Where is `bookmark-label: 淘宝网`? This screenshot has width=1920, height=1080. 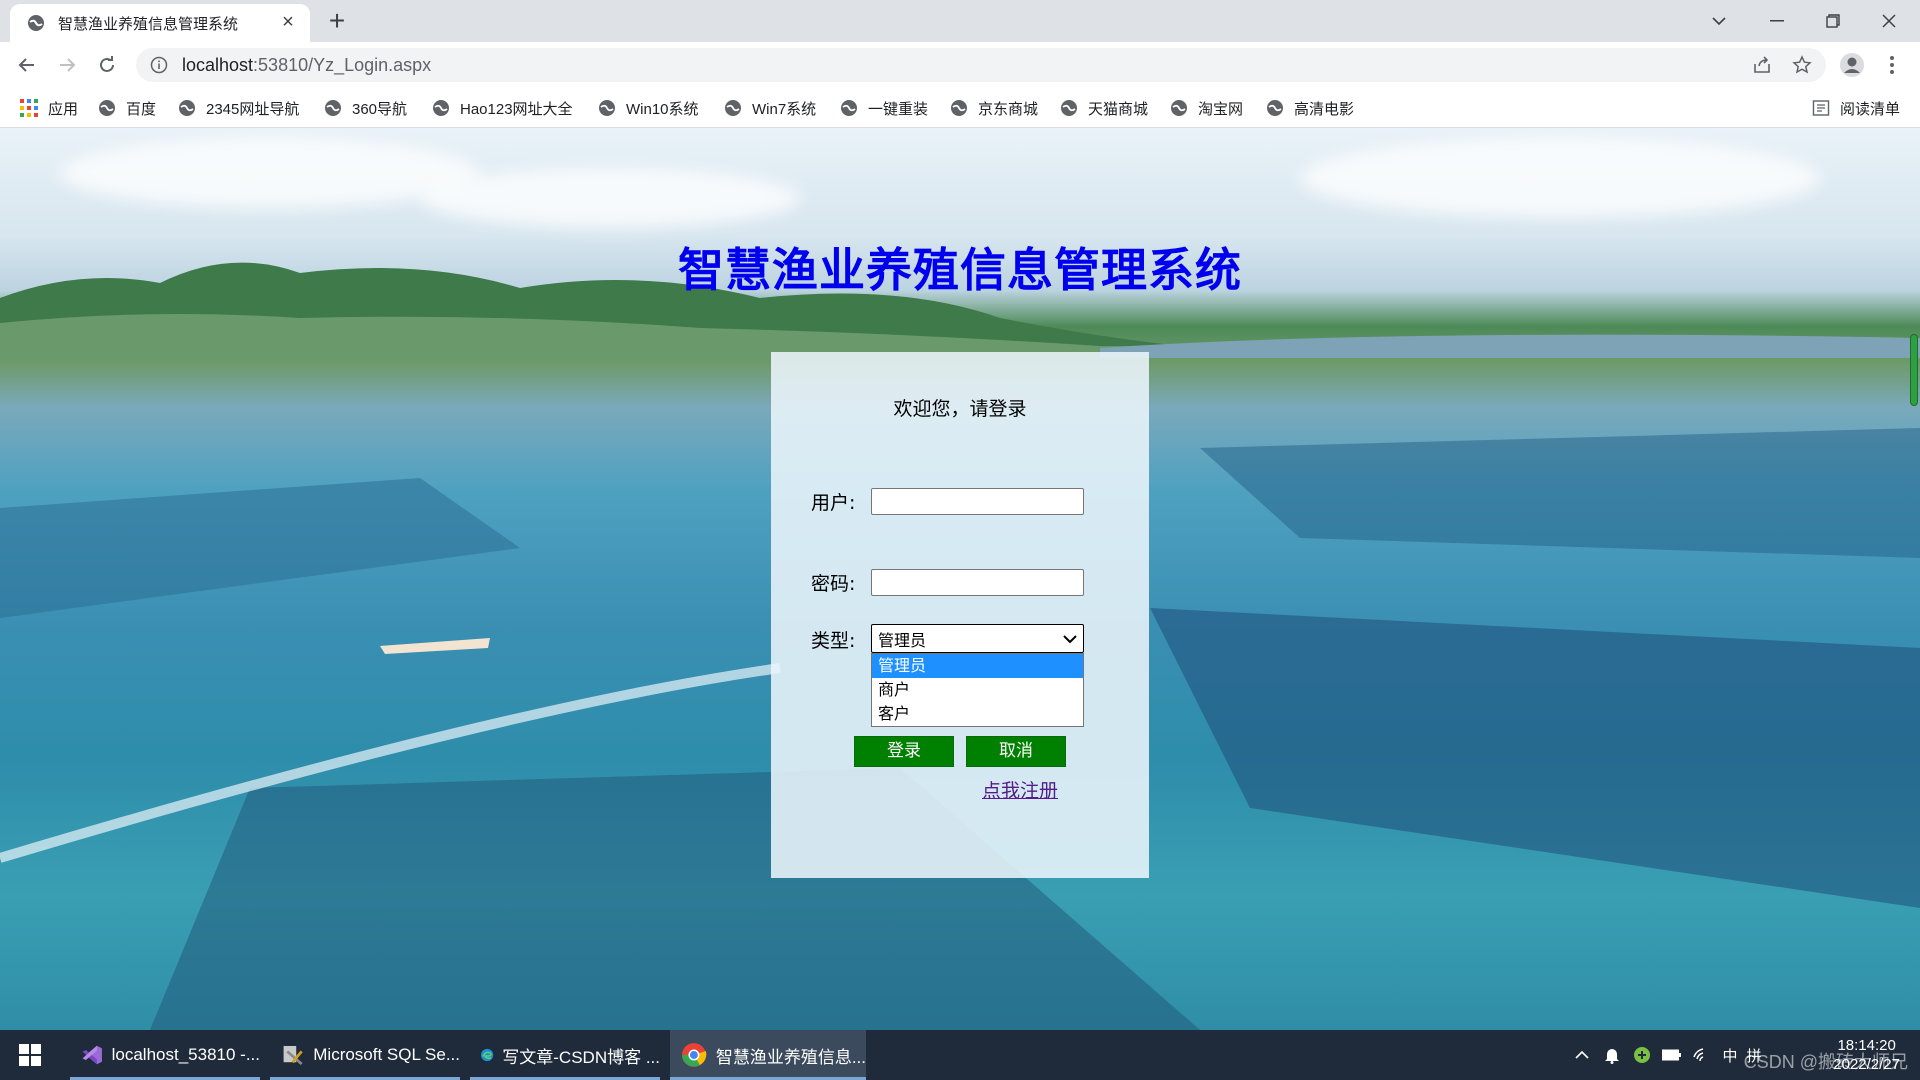 bookmark-label: 淘宝网 is located at coordinates (1221, 109).